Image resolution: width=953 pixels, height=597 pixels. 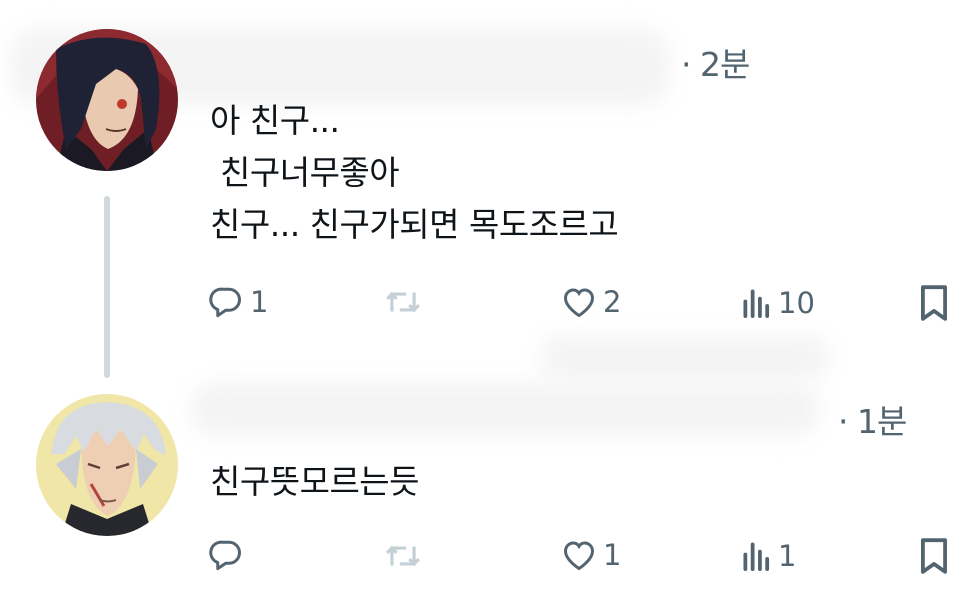 I want to click on timestamp: · 1분, so click(x=872, y=419).